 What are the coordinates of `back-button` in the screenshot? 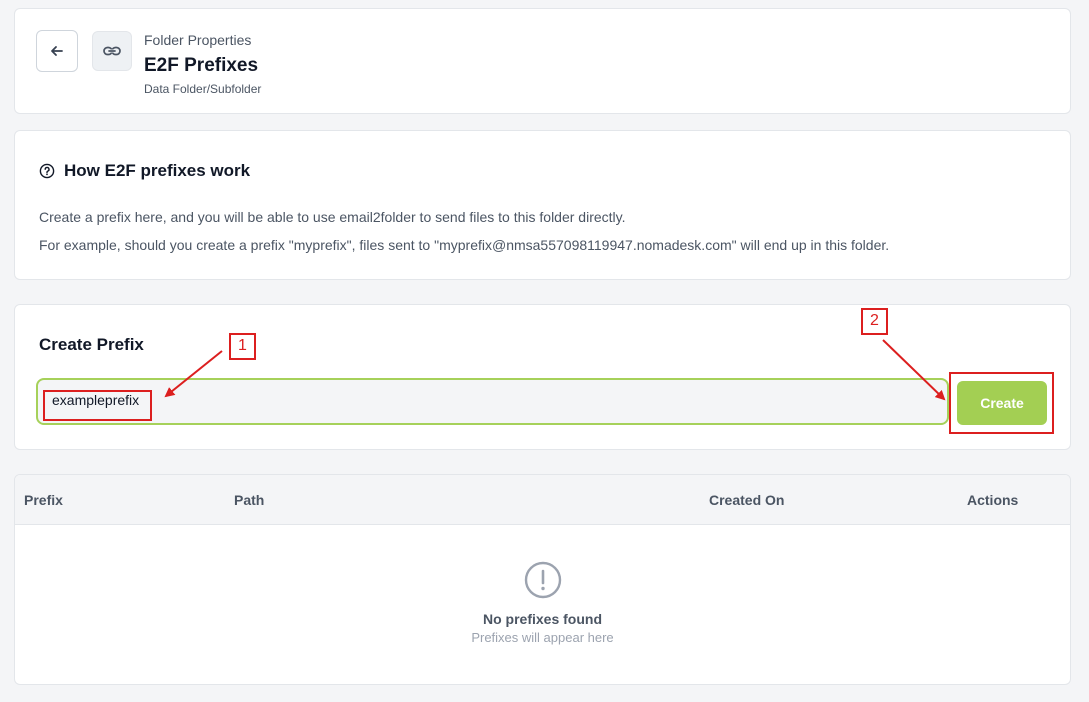 It's located at (57, 51).